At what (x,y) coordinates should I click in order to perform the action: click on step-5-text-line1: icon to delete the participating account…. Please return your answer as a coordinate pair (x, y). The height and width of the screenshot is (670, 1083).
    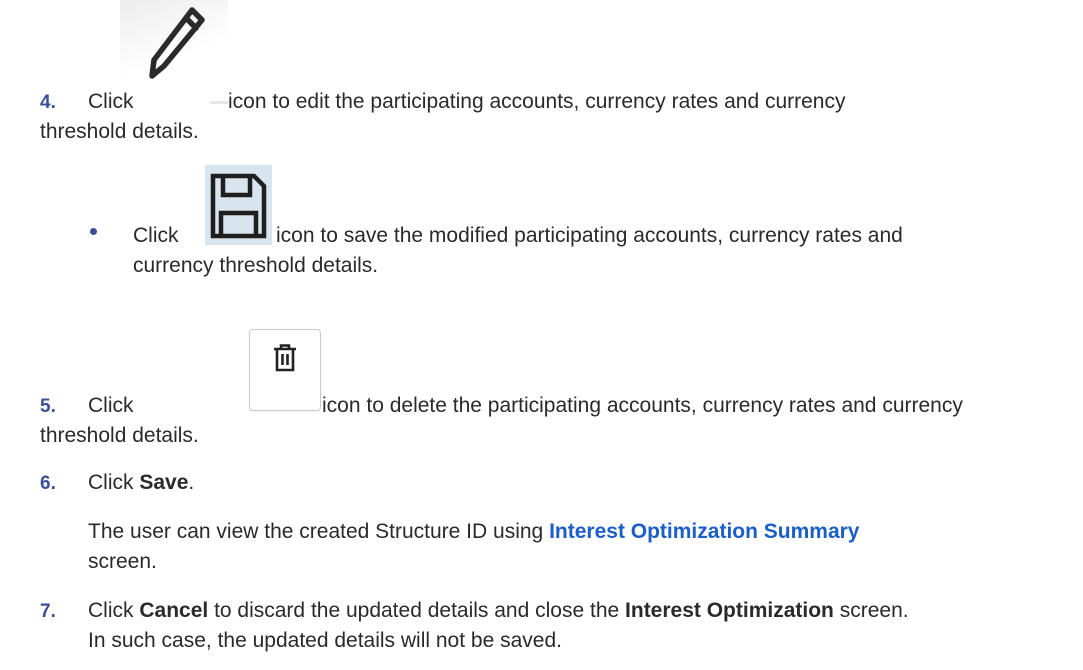
    Looking at the image, I should click on (642, 405).